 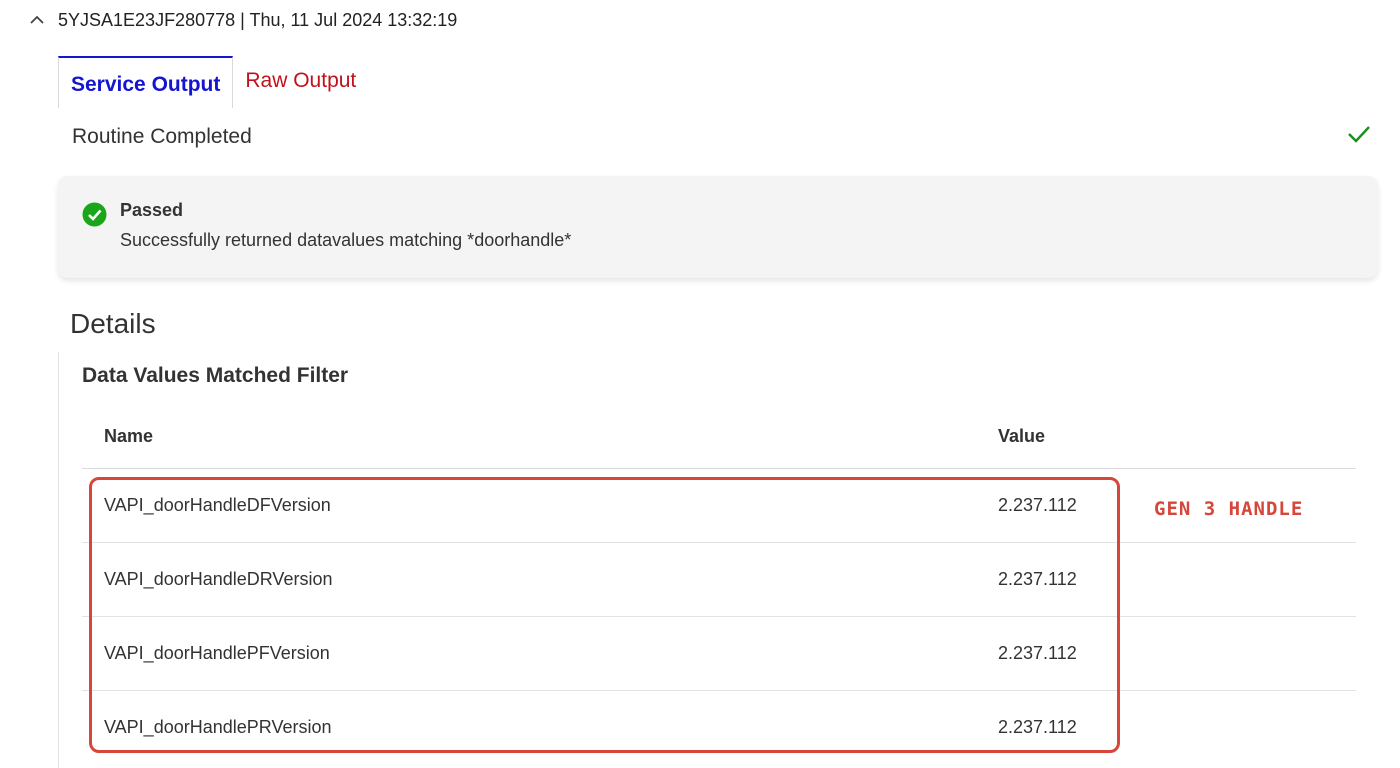 What do you see at coordinates (300, 82) in the screenshot?
I see `tab-raw-output: Raw Output` at bounding box center [300, 82].